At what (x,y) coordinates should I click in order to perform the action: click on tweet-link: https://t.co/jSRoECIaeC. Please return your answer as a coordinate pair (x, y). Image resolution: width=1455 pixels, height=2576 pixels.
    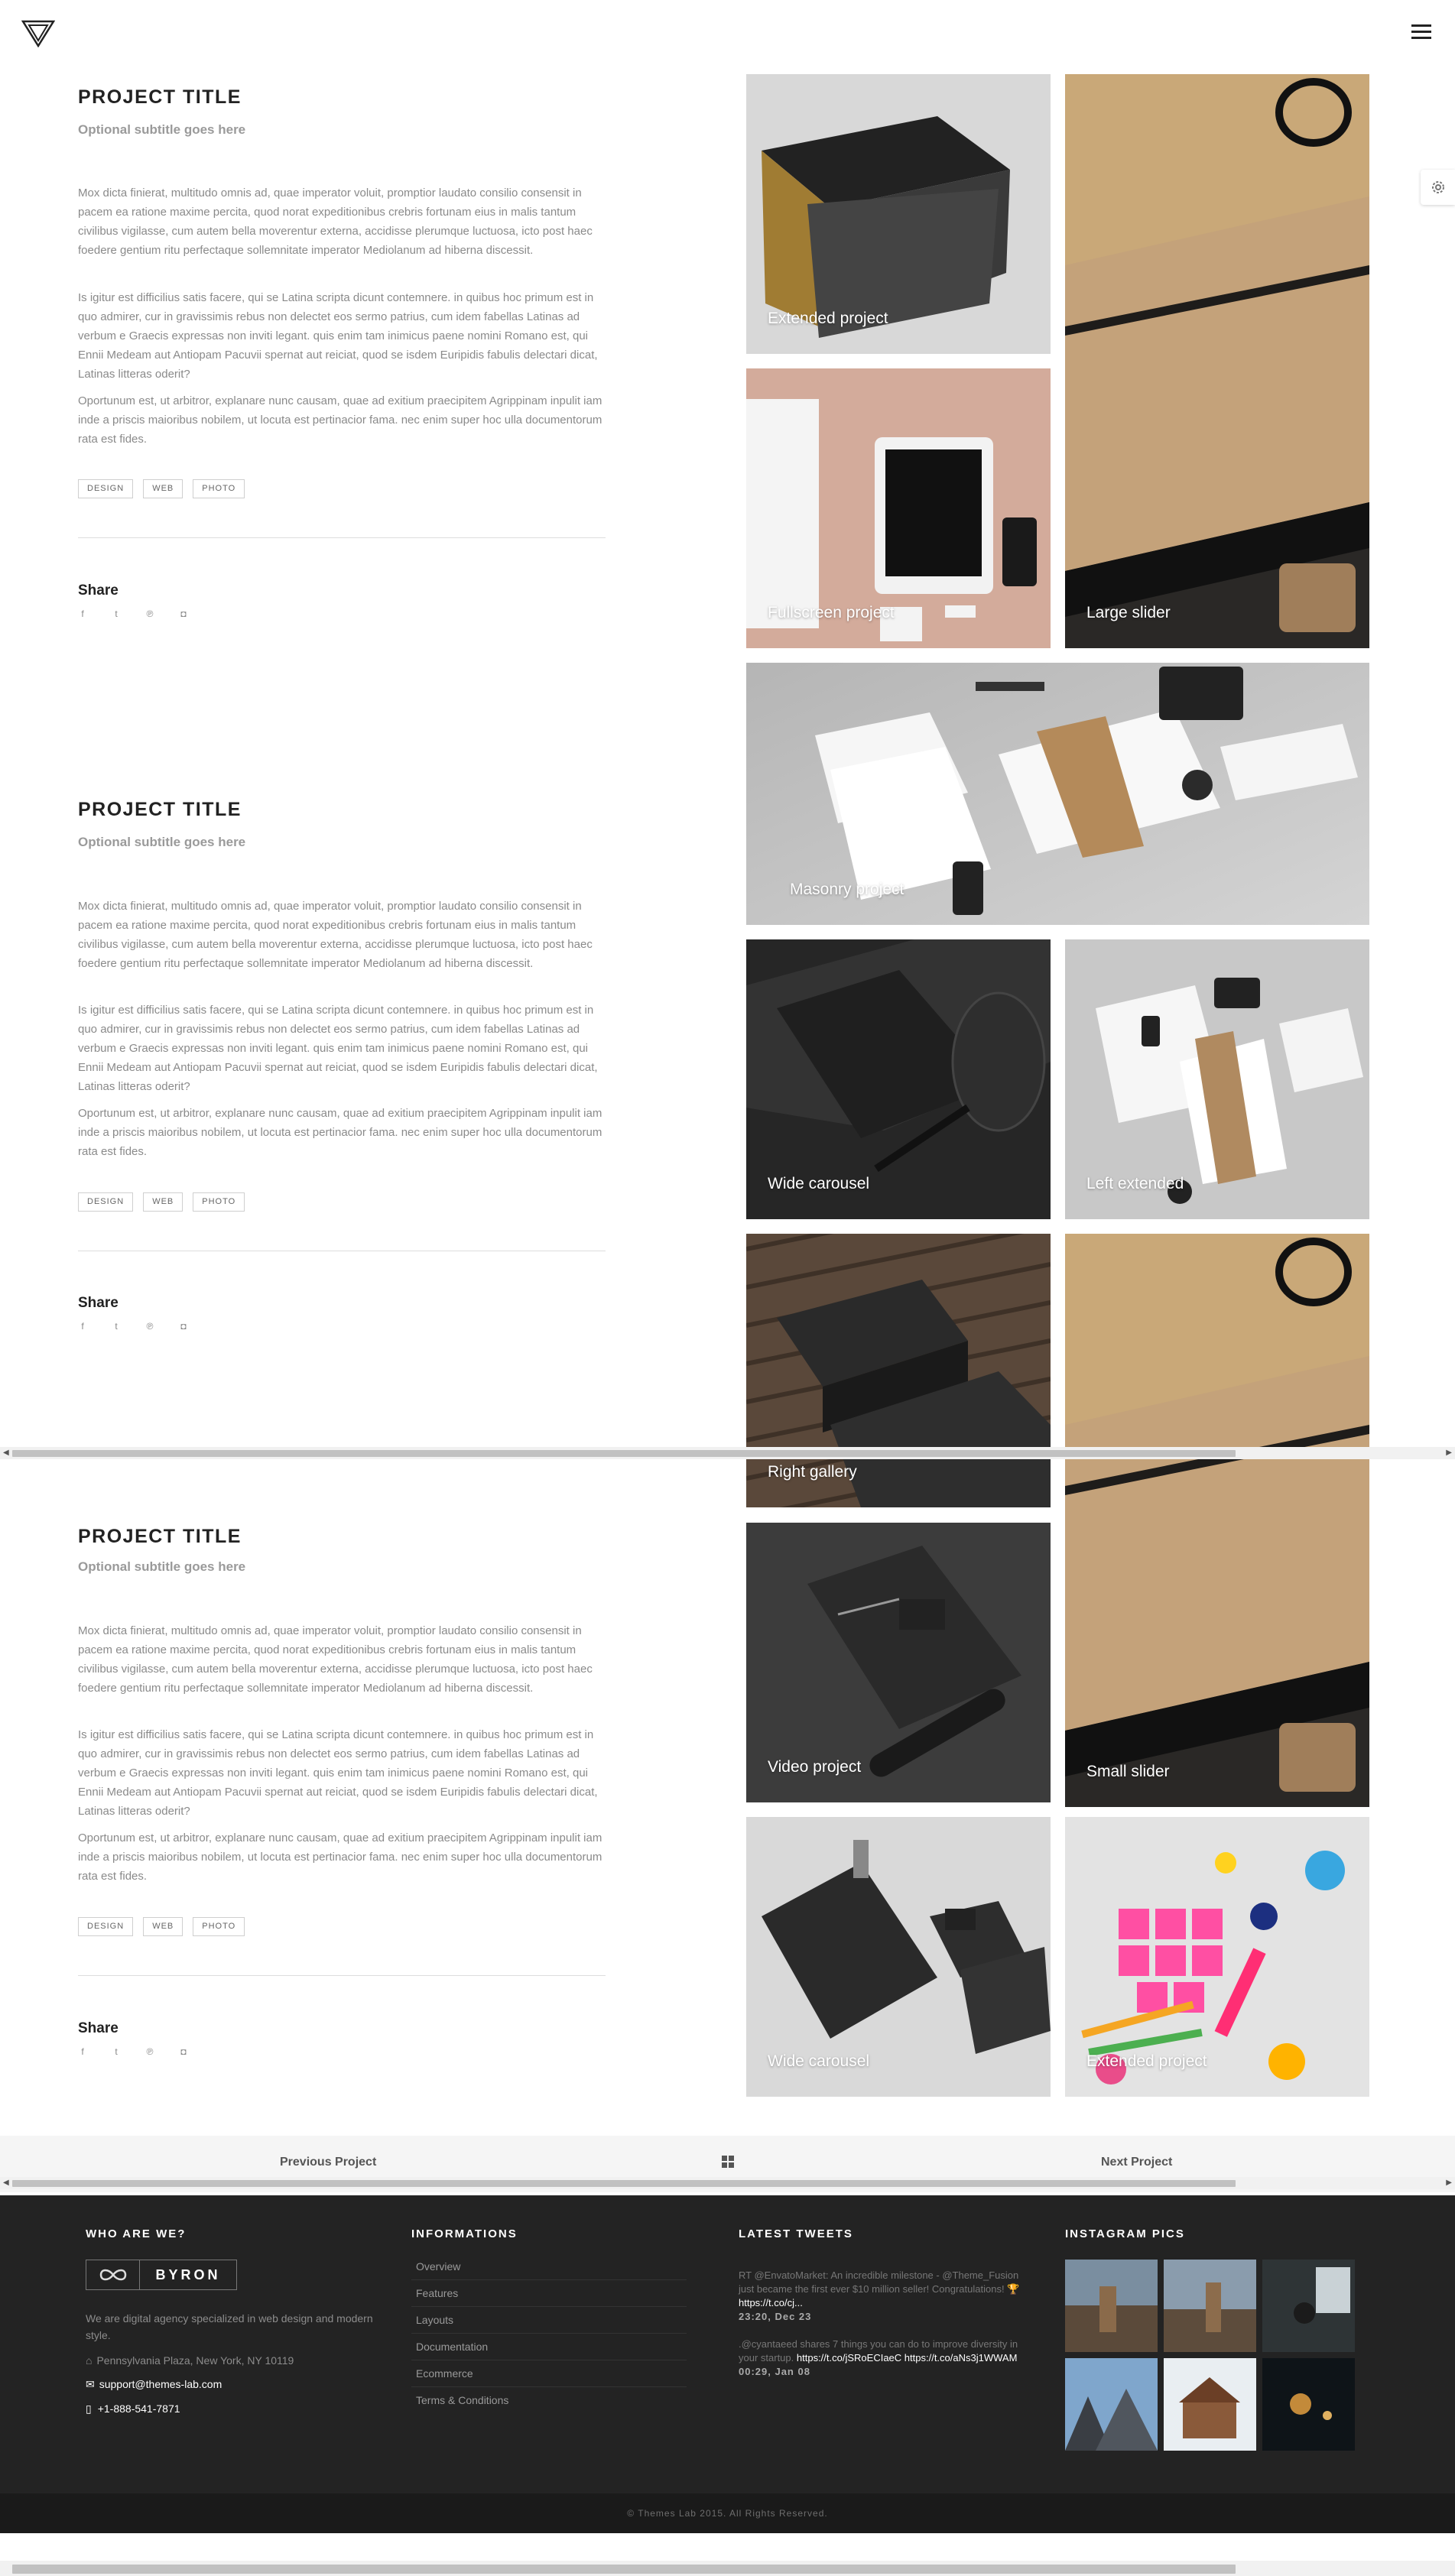
    Looking at the image, I should click on (849, 2357).